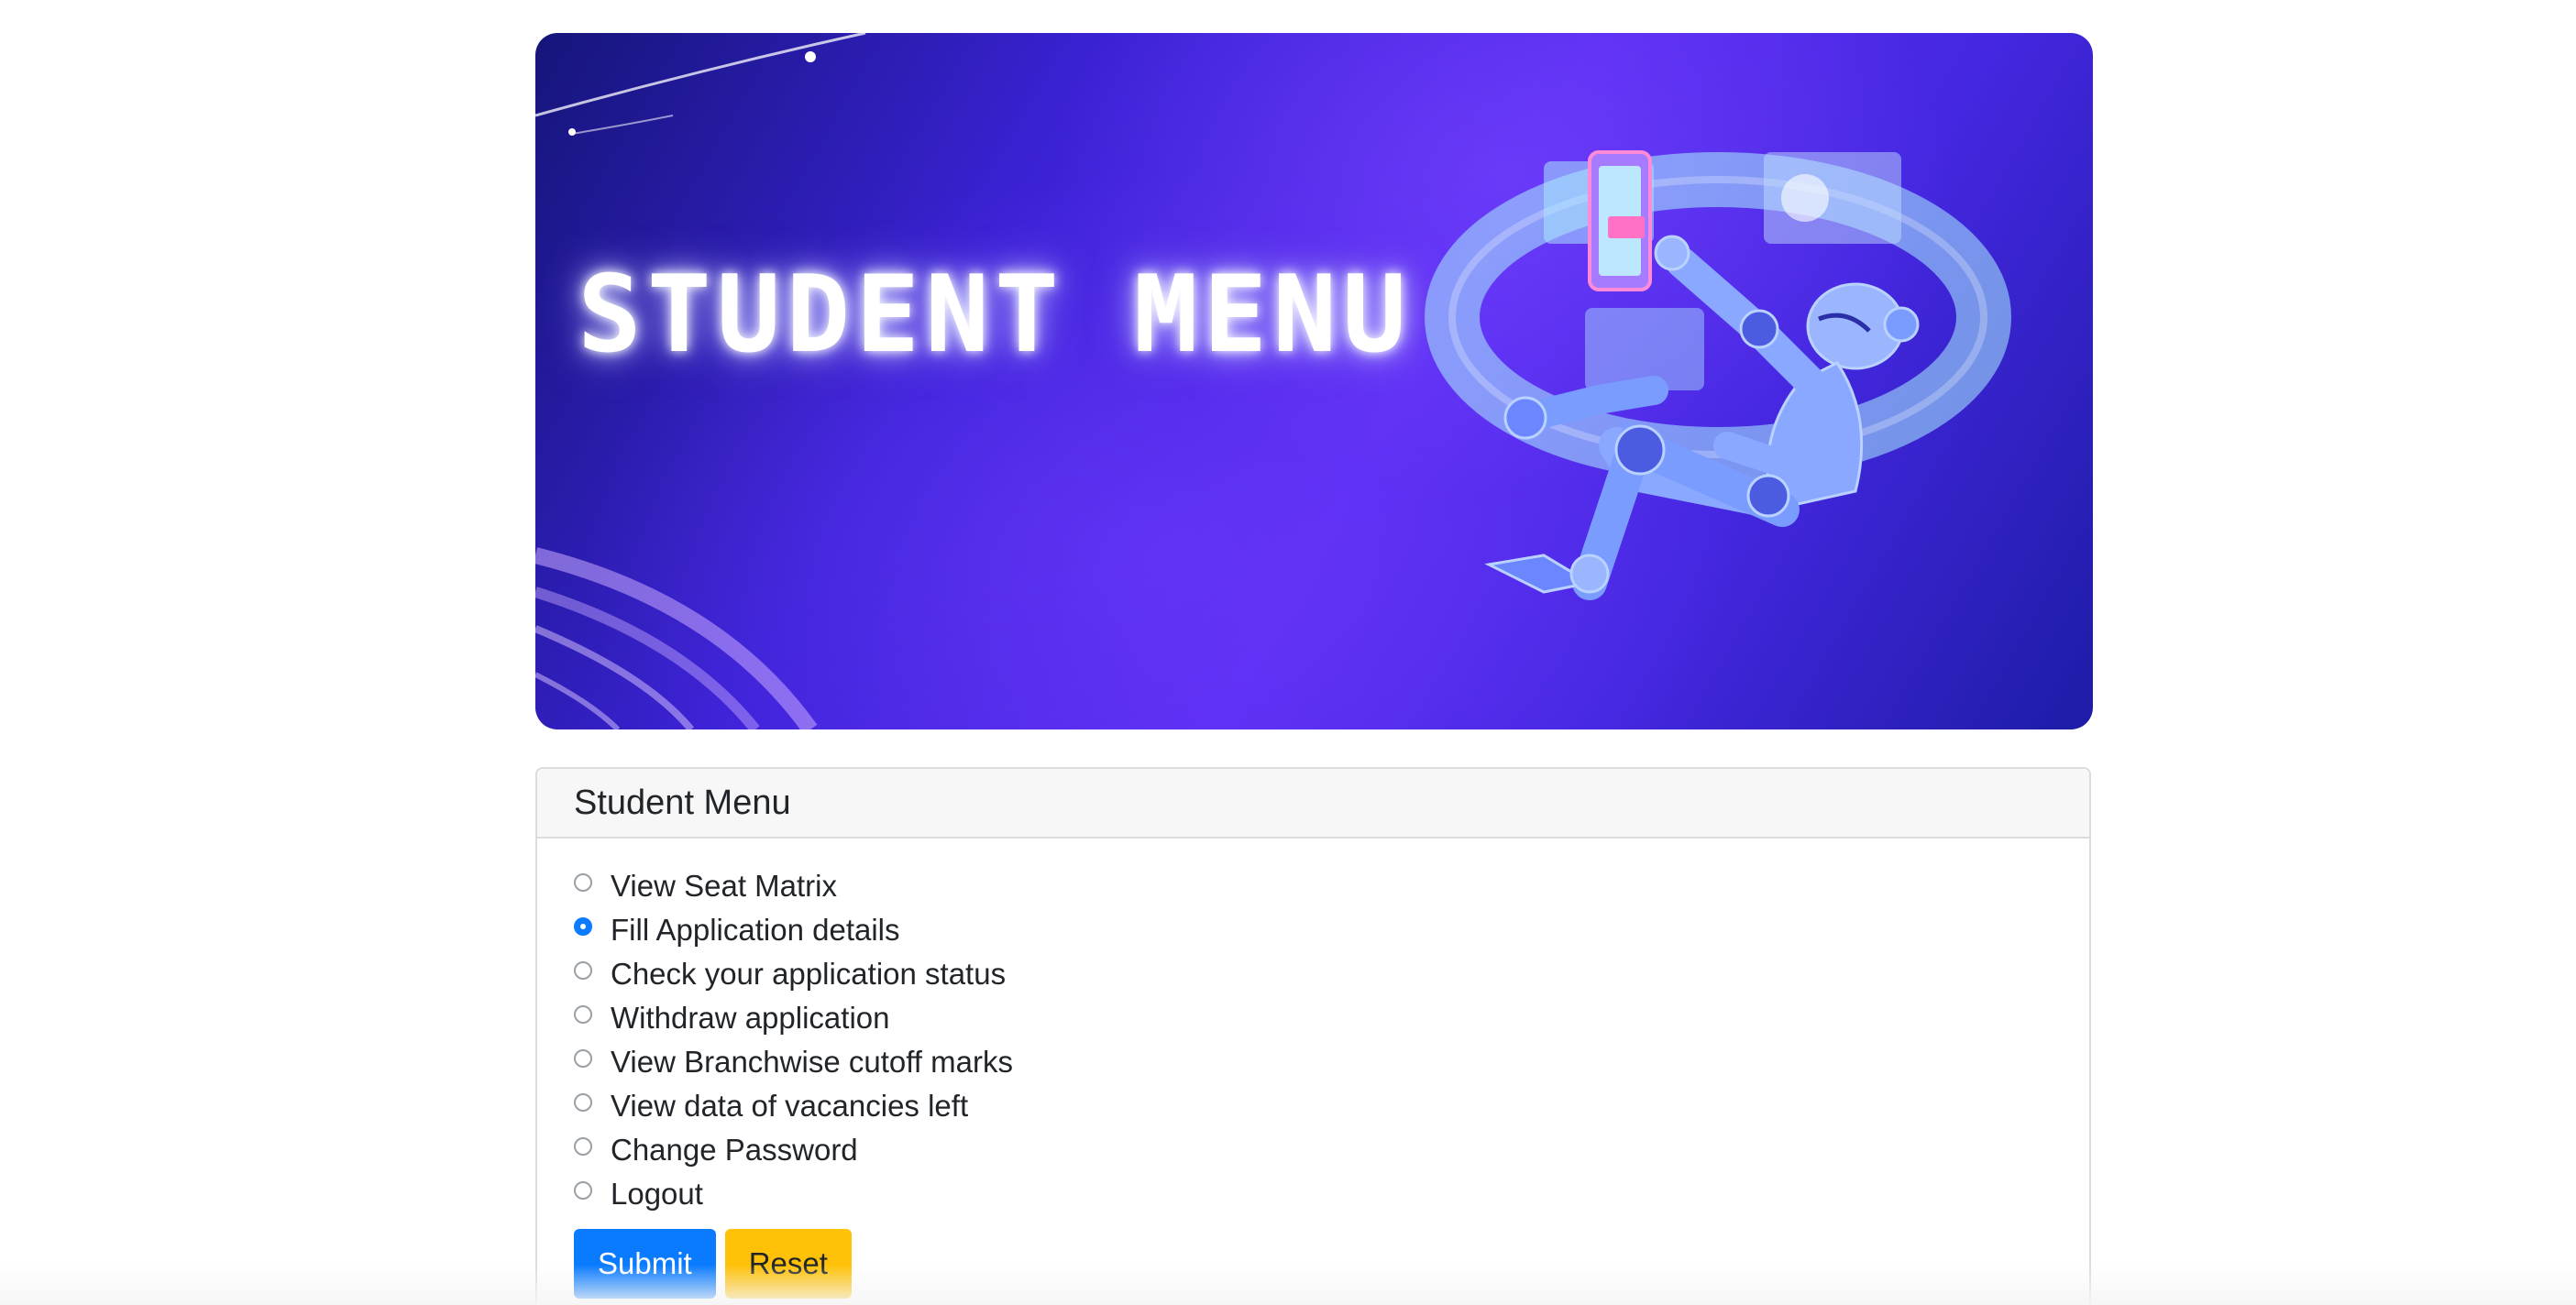  I want to click on phone-illustration, so click(1620, 221).